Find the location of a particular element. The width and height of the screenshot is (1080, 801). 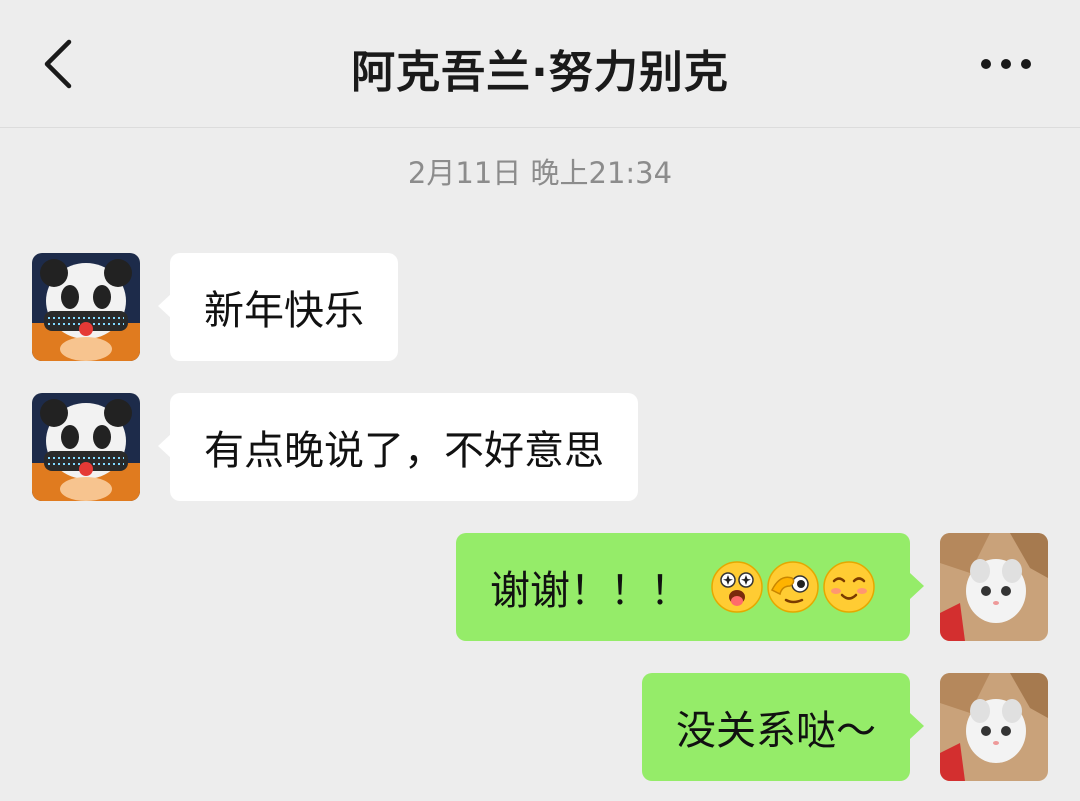

message-bubble: 新年快乐 is located at coordinates (284, 307).